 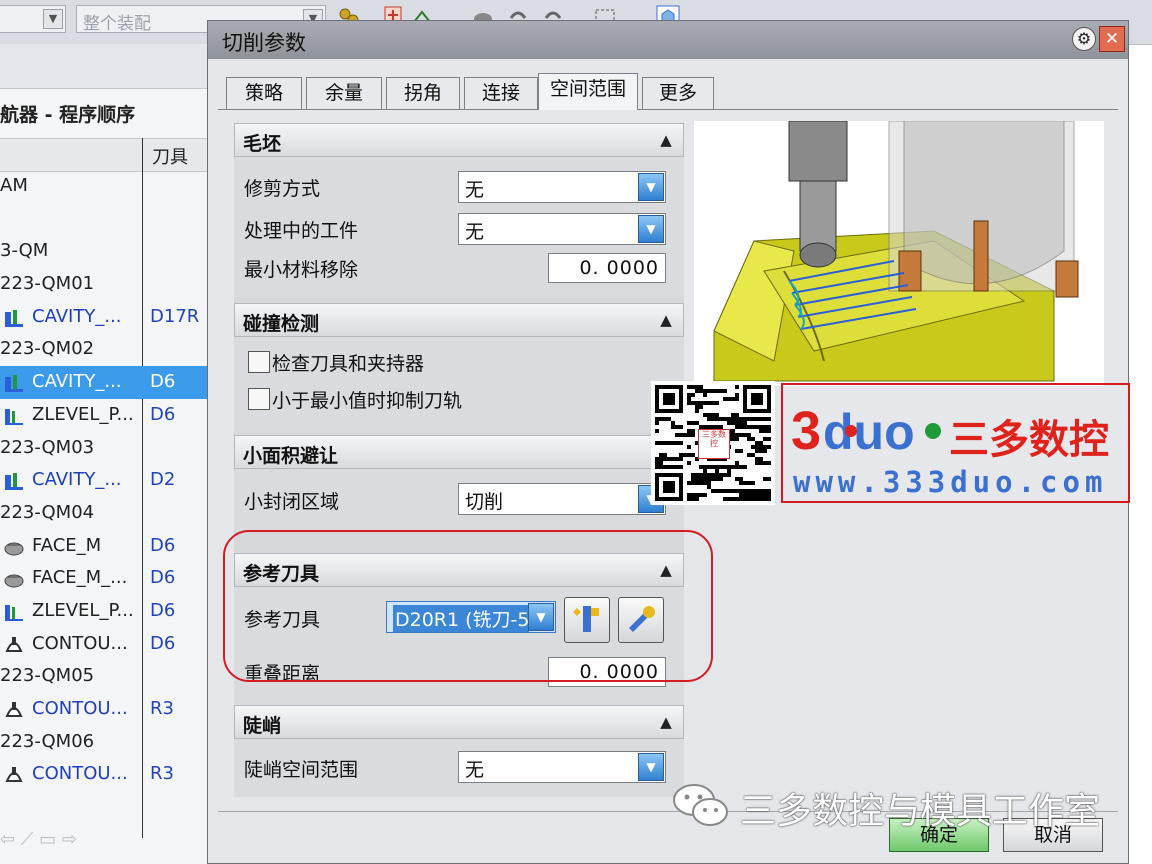 I want to click on section-blank-header: 毛坯 ▲, so click(x=459, y=140).